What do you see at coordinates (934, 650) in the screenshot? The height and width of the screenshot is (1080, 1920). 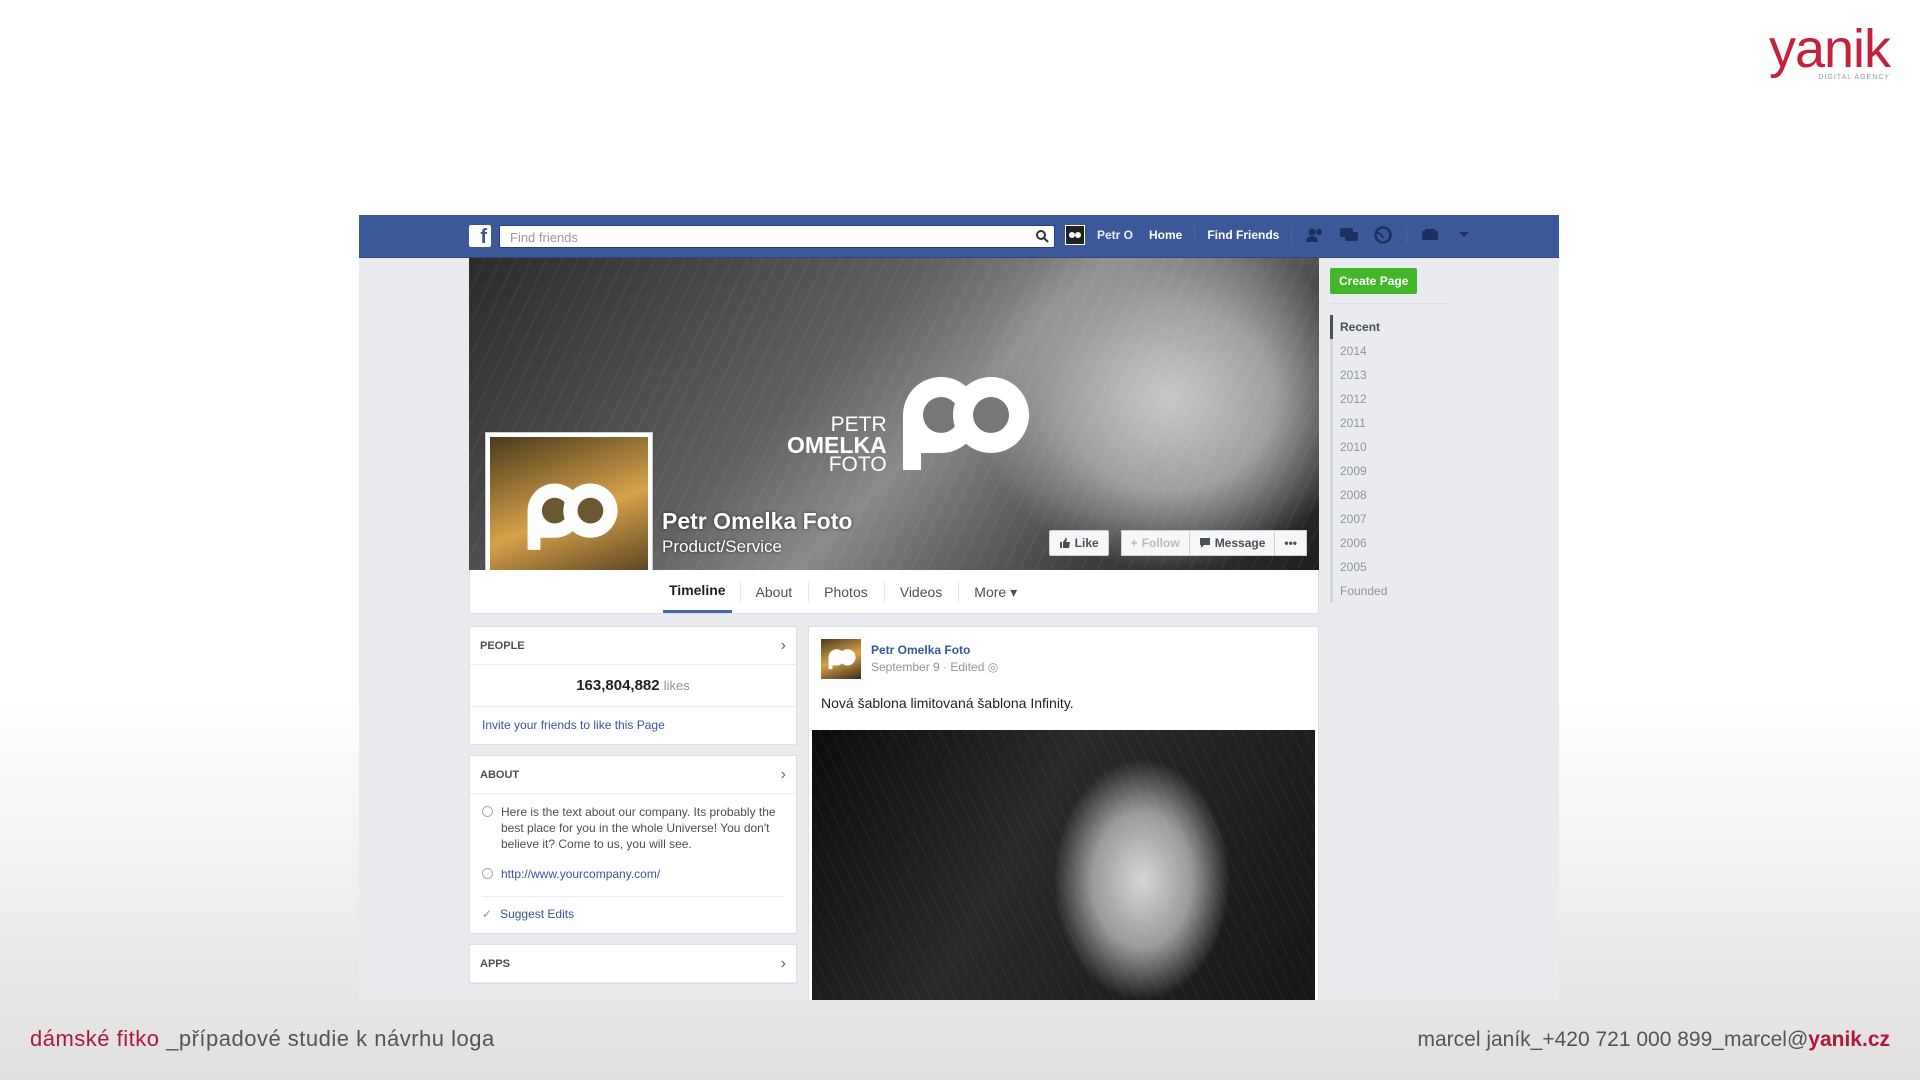 I see `post-author-name: Petr Omelka Foto` at bounding box center [934, 650].